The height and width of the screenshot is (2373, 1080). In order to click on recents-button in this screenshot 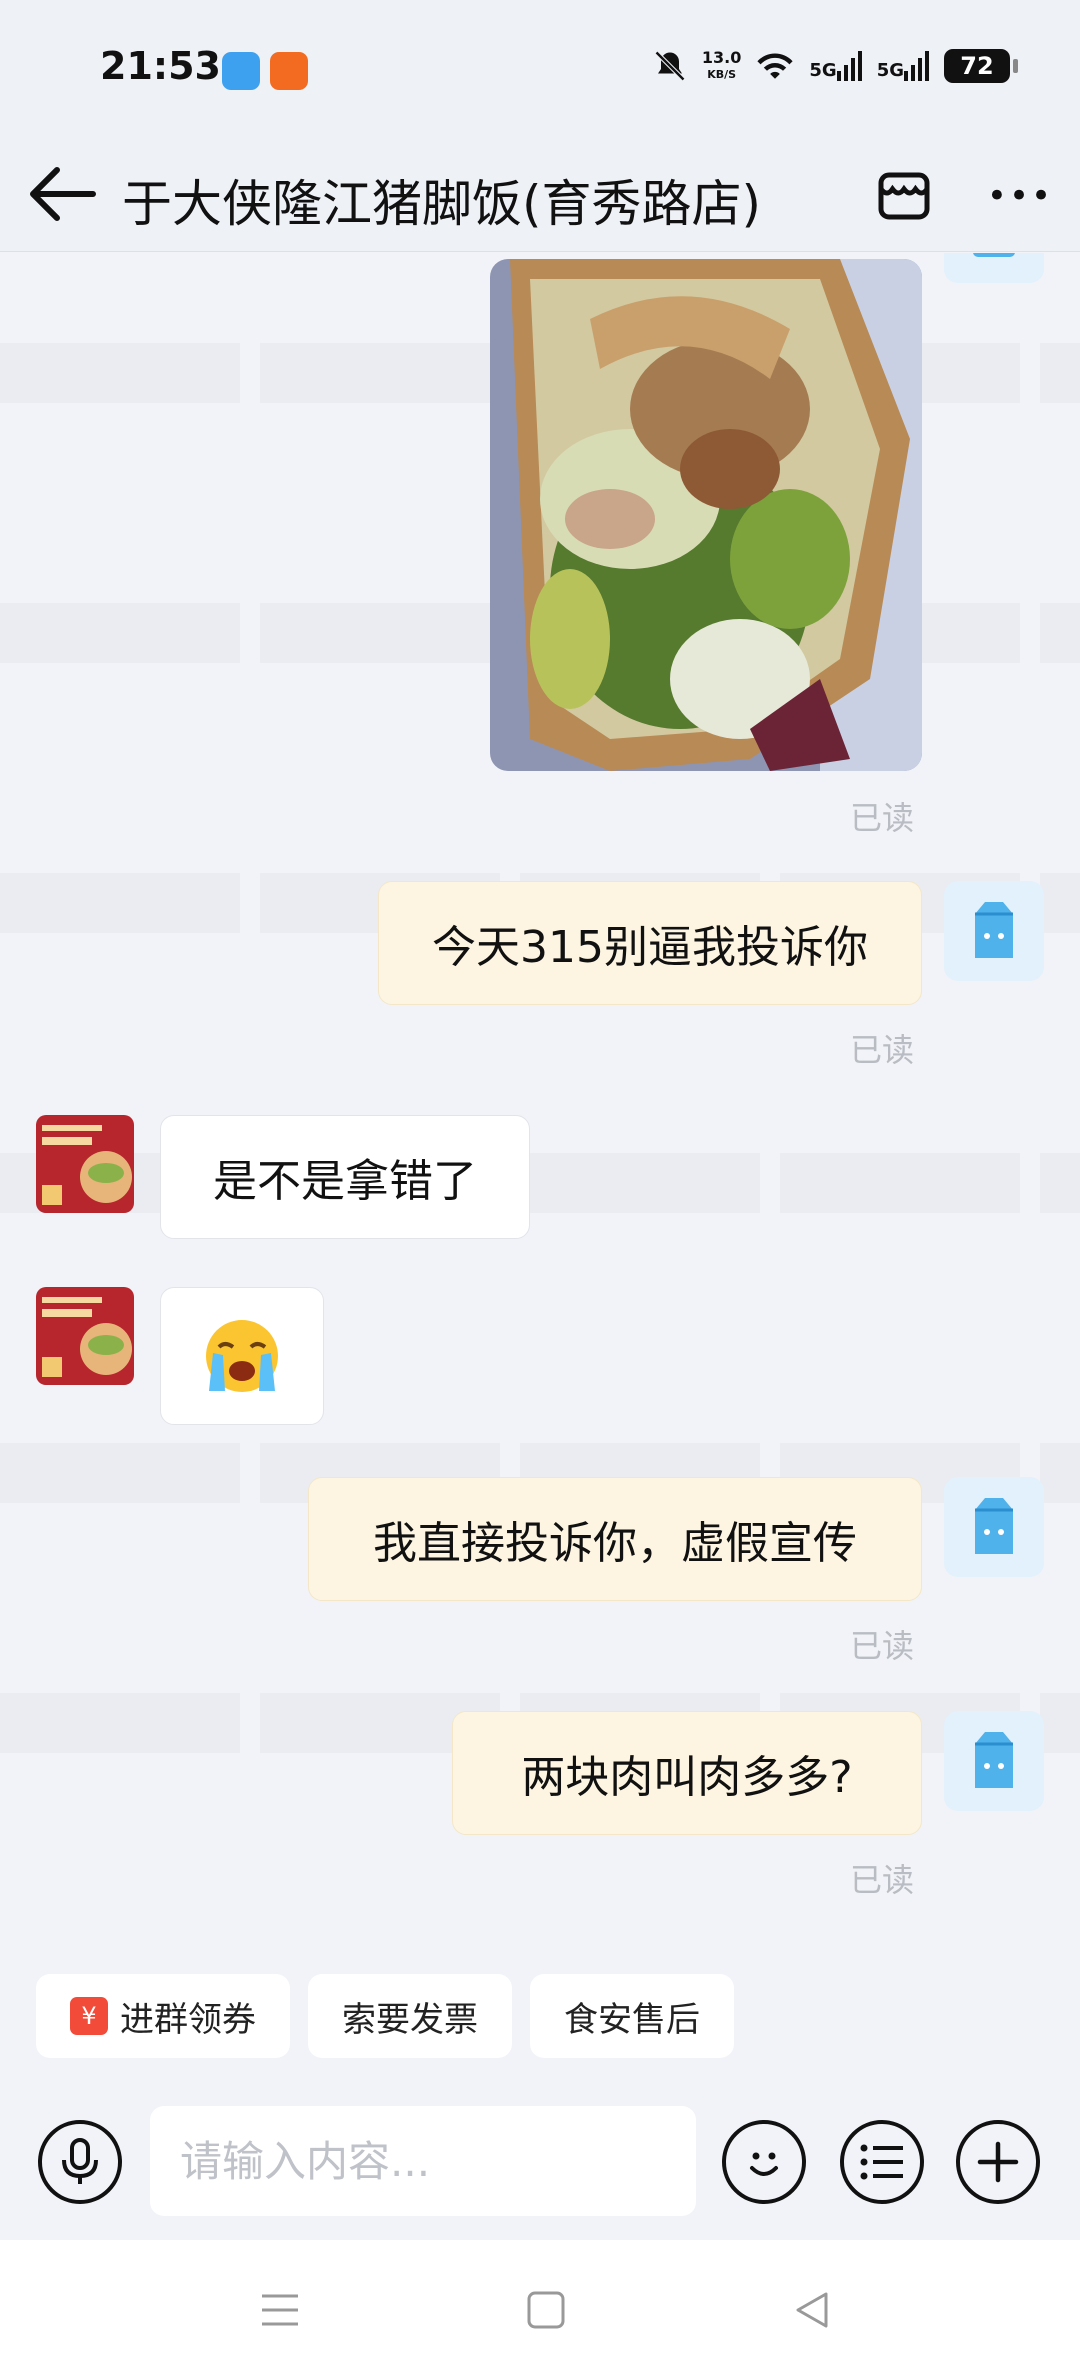, I will do `click(280, 2310)`.